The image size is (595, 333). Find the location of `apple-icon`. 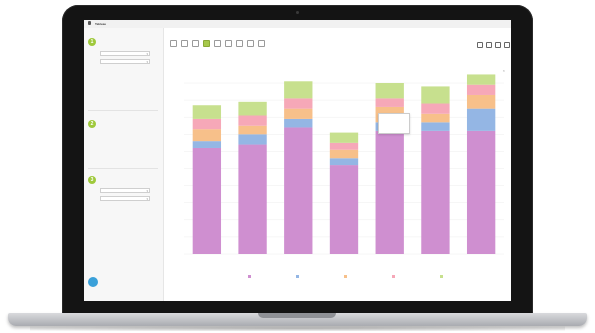

apple-icon is located at coordinates (89, 23).